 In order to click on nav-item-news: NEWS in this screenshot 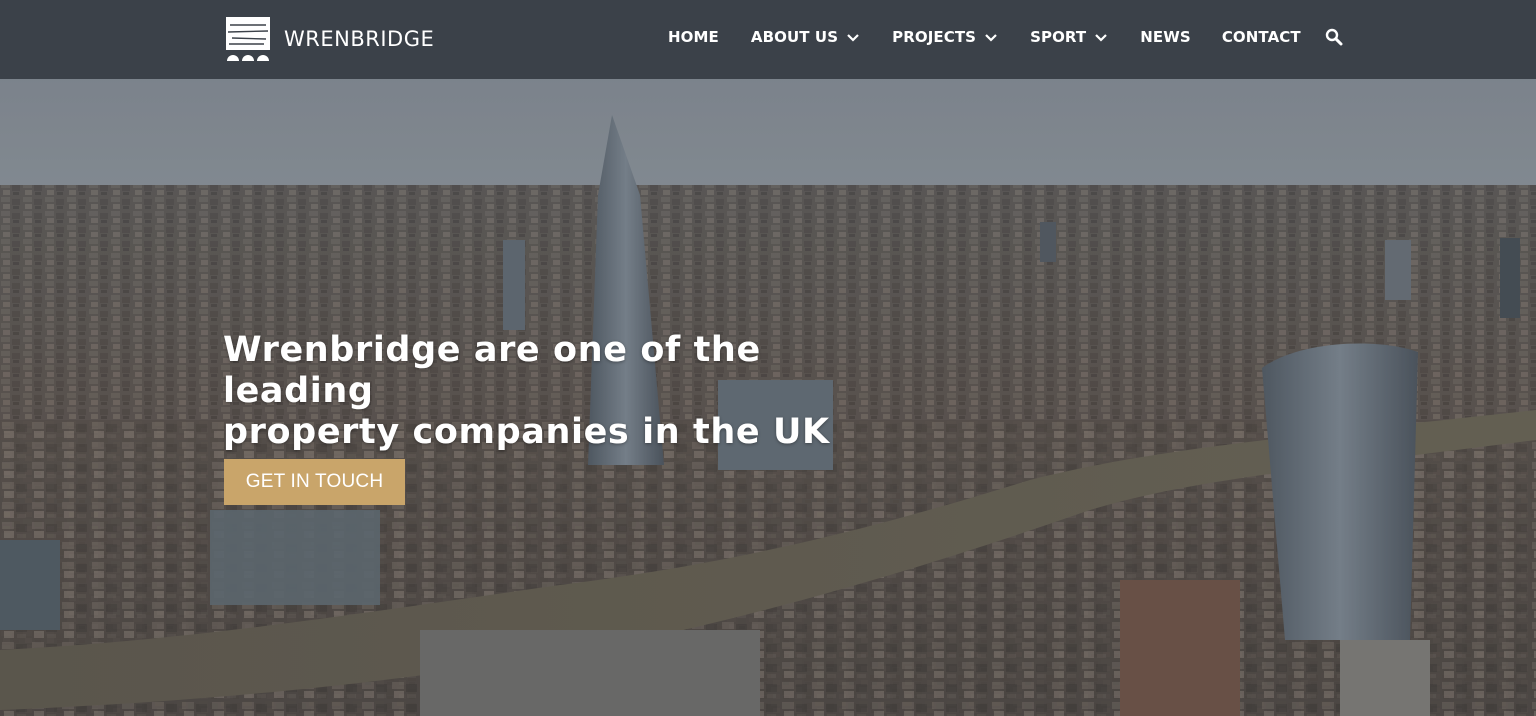, I will do `click(1165, 37)`.